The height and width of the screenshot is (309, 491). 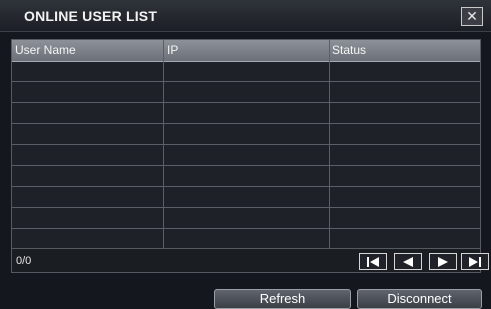 I want to click on column-header-ip: IP, so click(x=172, y=50).